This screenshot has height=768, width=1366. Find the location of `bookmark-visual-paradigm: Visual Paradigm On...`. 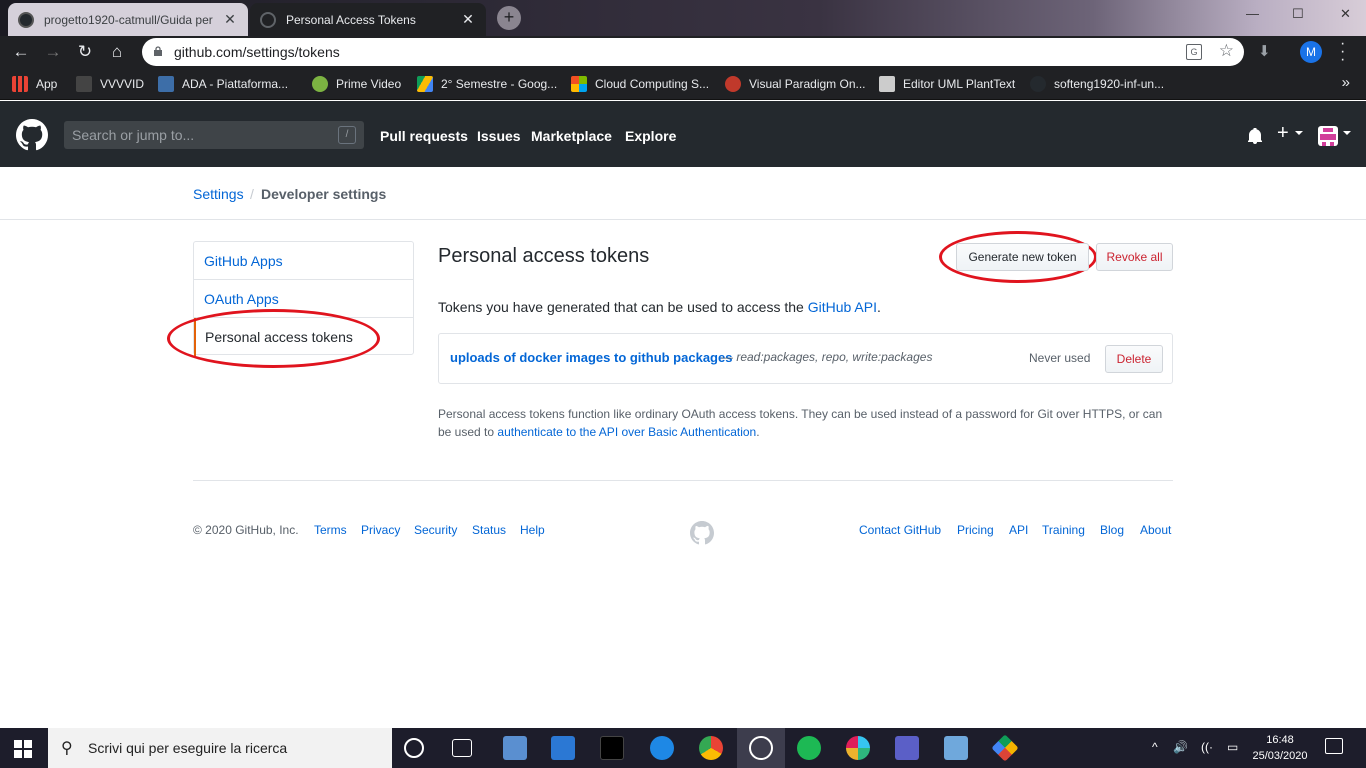

bookmark-visual-paradigm: Visual Paradigm On... is located at coordinates (795, 84).